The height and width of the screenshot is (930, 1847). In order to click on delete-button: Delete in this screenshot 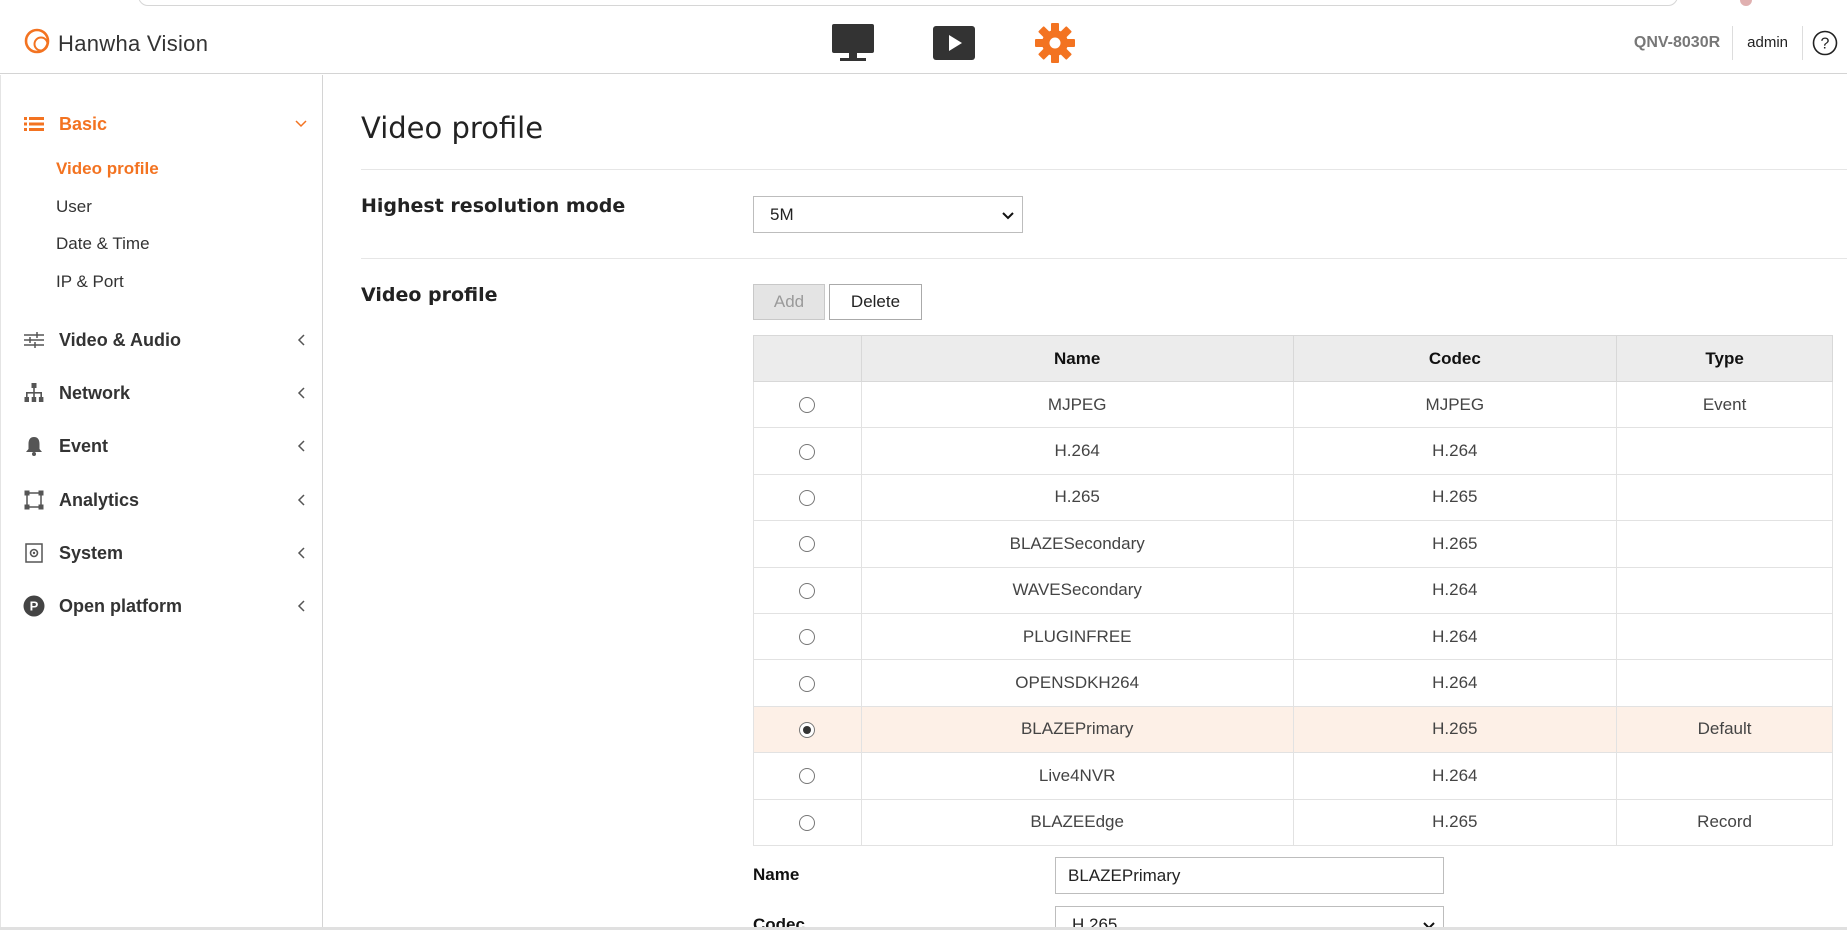, I will do `click(875, 302)`.